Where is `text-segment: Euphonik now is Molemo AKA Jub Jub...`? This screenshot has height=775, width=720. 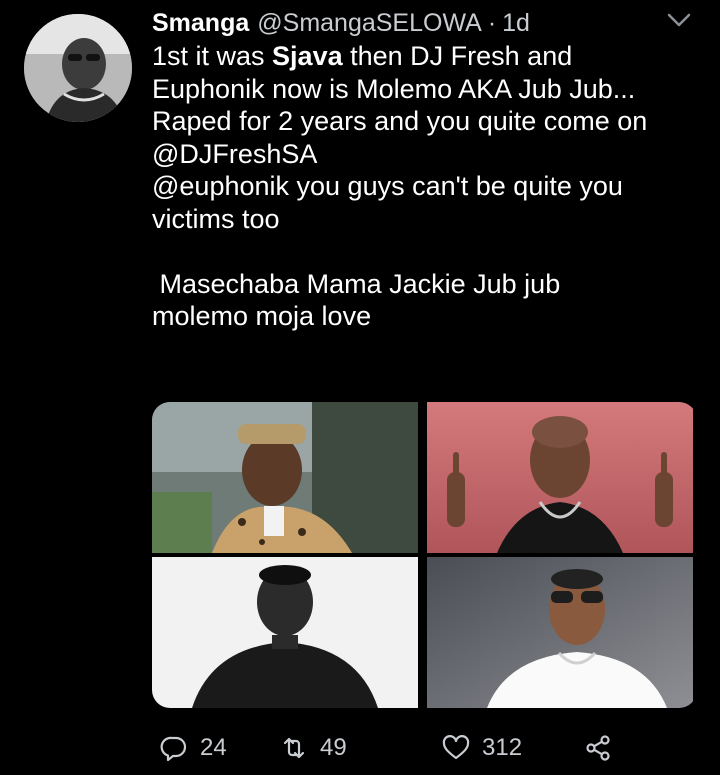
text-segment: Euphonik now is Molemo AKA Jub Jub... is located at coordinates (394, 88).